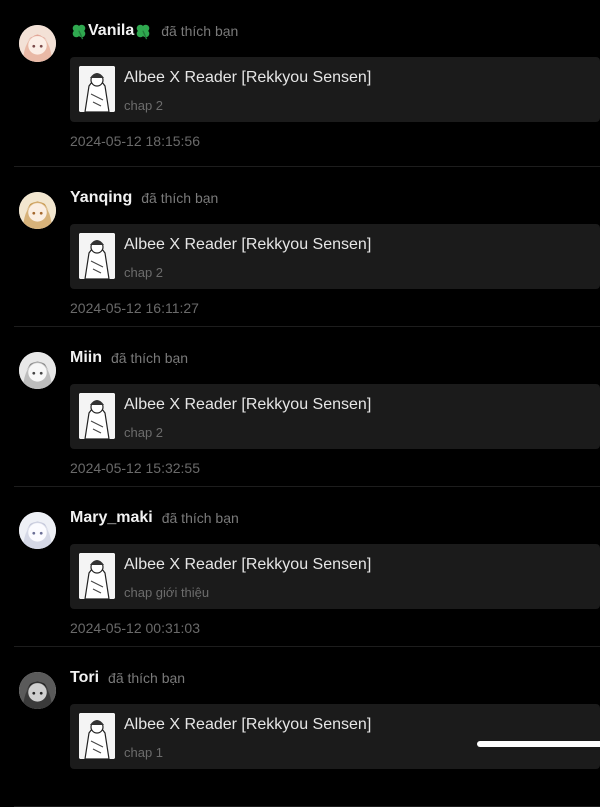 The width and height of the screenshot is (600, 807). What do you see at coordinates (135, 628) in the screenshot?
I see `timestamp: 2024-05-12 00:31:03` at bounding box center [135, 628].